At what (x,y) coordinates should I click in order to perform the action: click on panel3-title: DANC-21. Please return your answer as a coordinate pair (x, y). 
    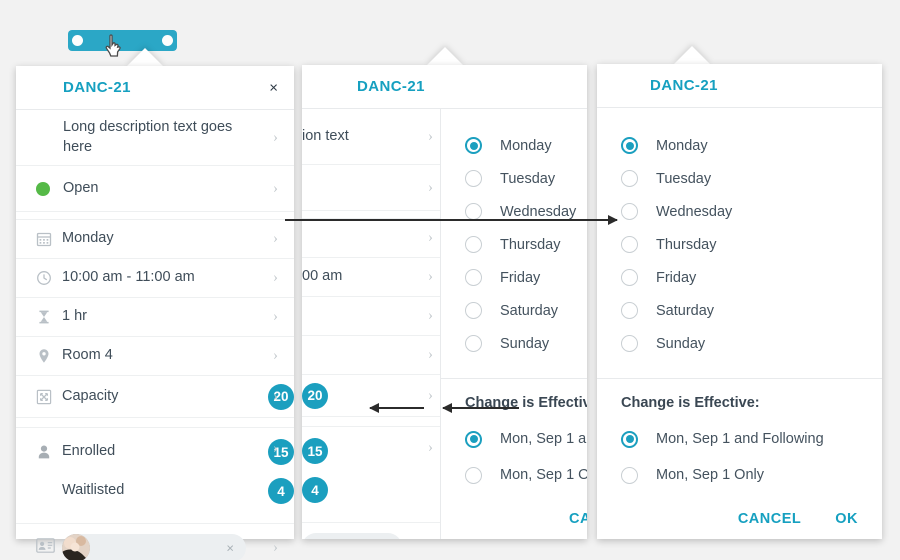
    Looking at the image, I should click on (684, 85).